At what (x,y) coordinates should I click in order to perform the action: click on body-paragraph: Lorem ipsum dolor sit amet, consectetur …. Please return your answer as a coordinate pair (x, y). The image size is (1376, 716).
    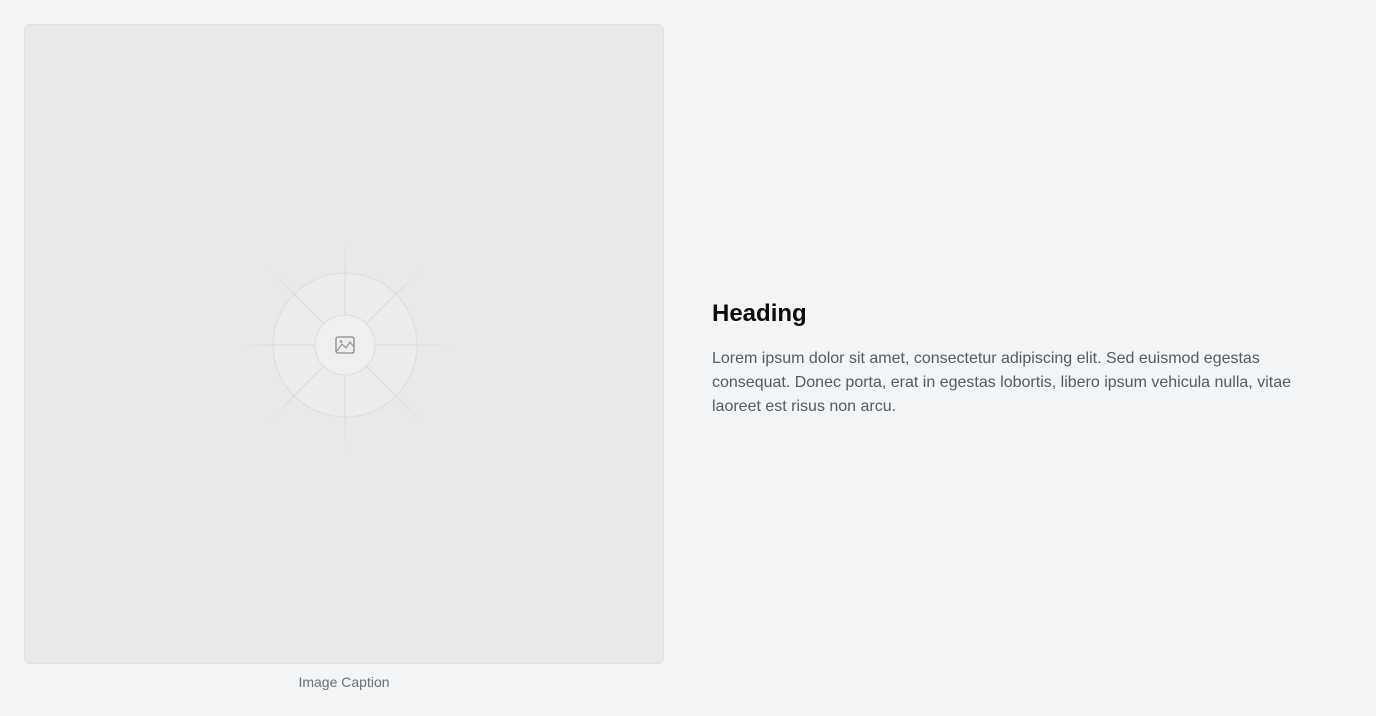
    Looking at the image, I should click on (1001, 382).